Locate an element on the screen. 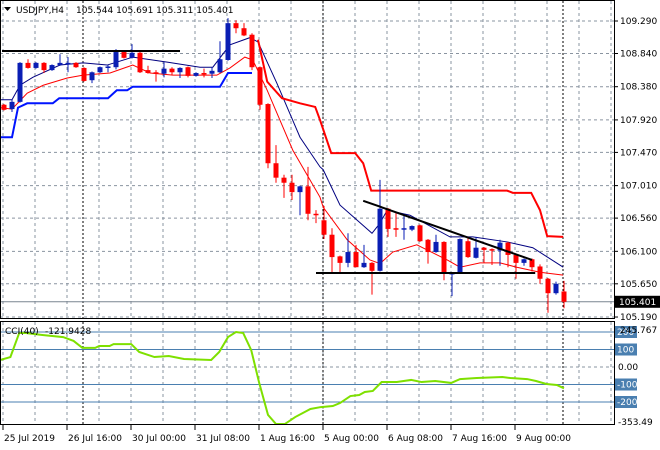 Image resolution: width=660 pixels, height=450 pixels. price-tick-label: 107.470 is located at coordinates (638, 153).